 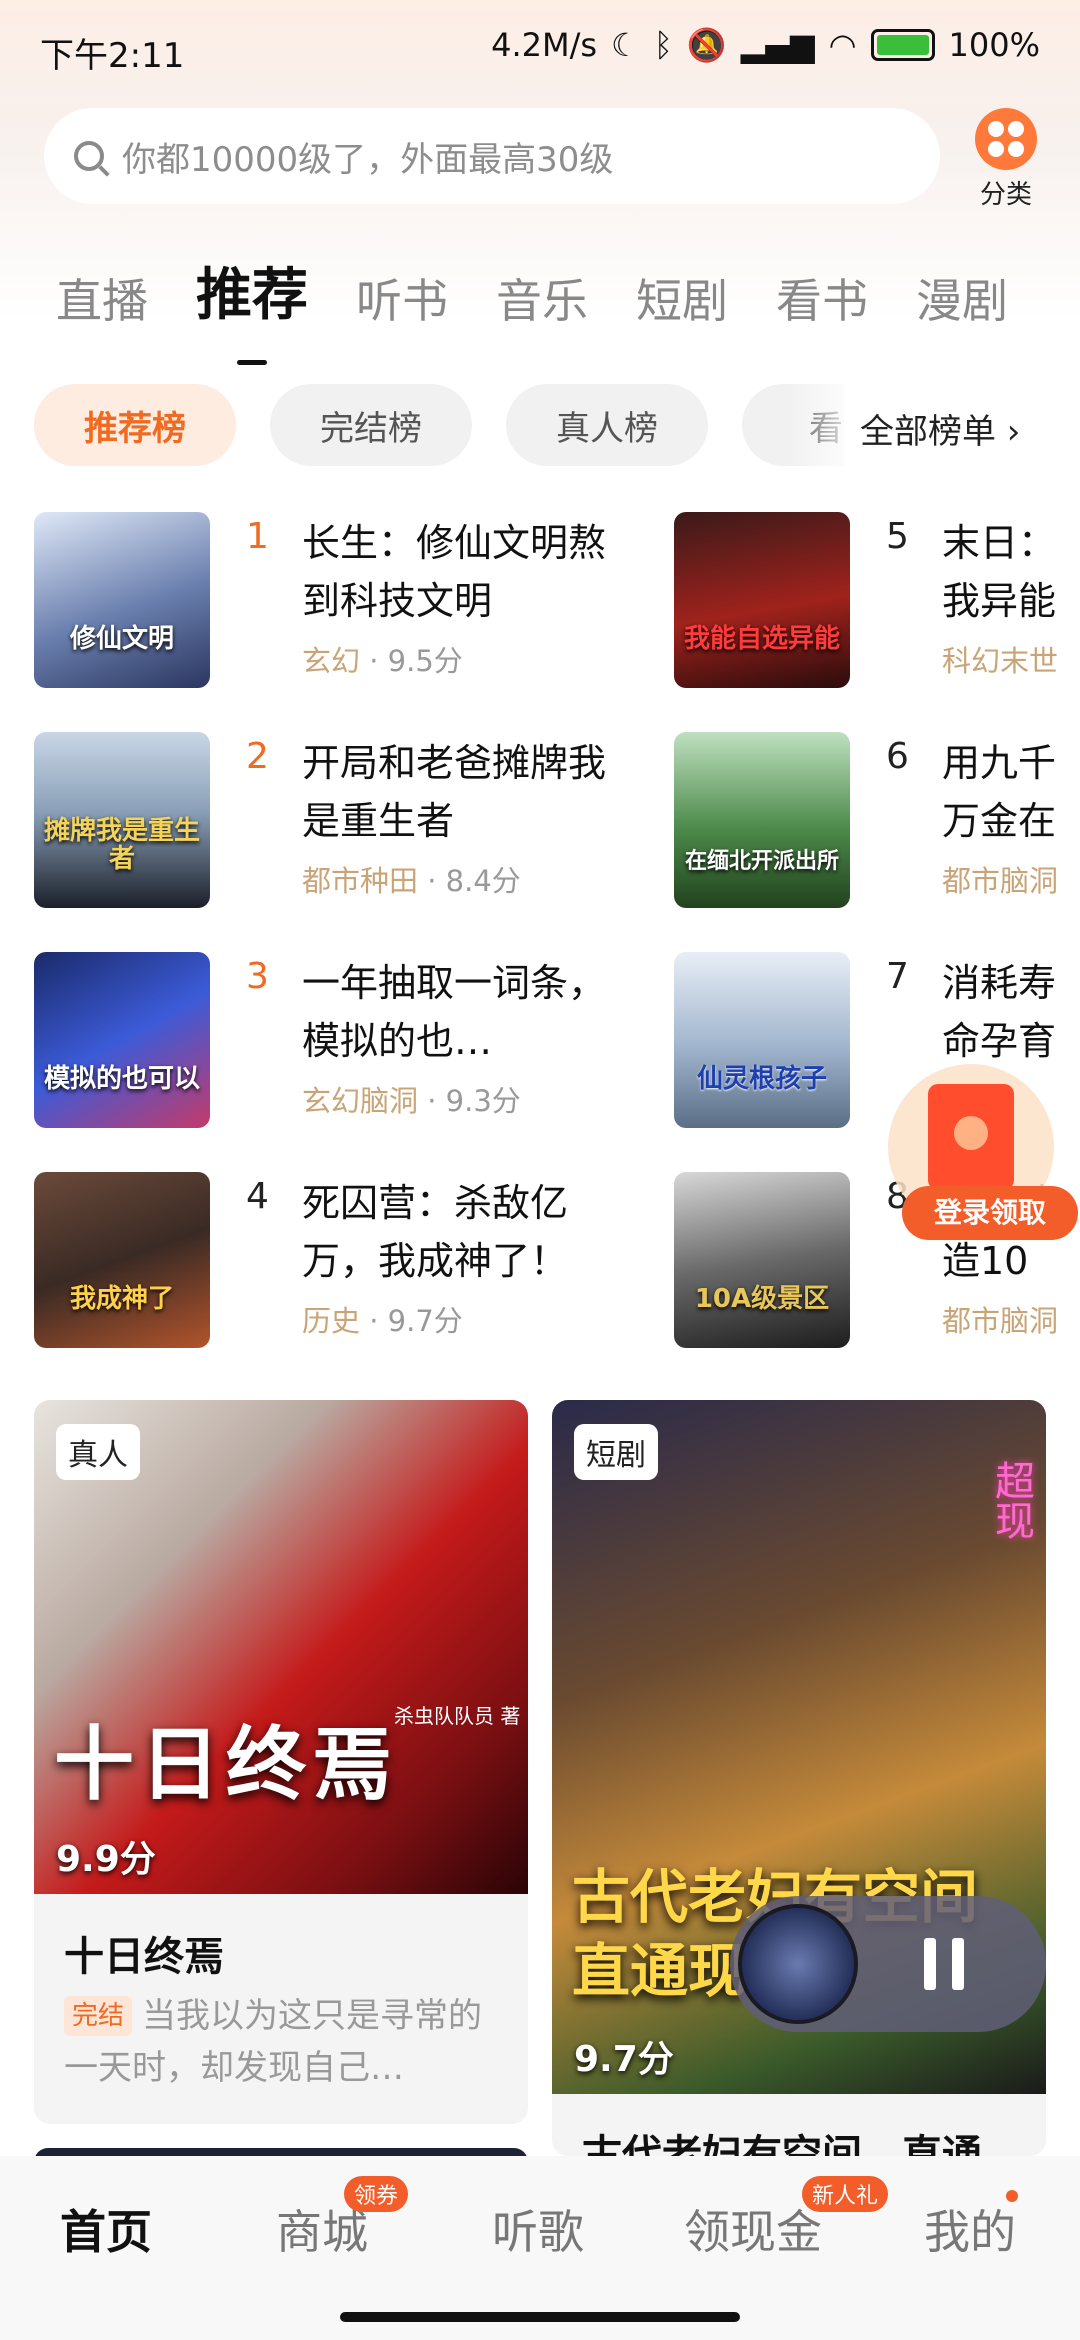 I want to click on card-title: 十日终焉, so click(x=144, y=1957).